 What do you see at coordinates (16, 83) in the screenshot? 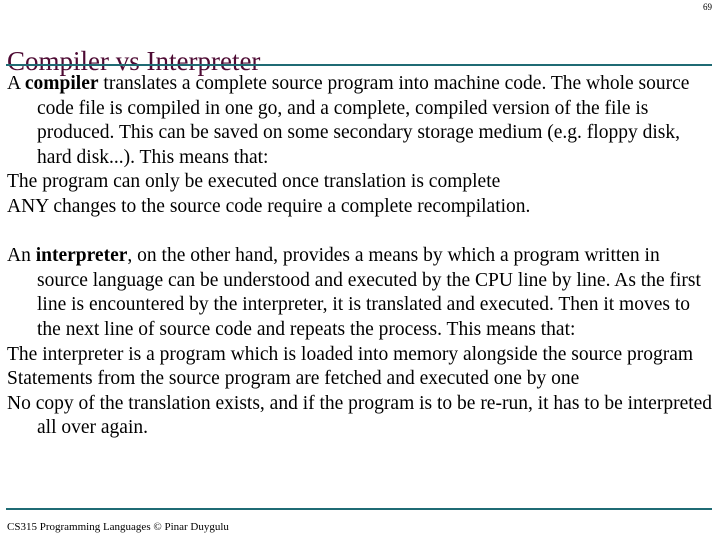
I see `compiler-lead-prefix: A` at bounding box center [16, 83].